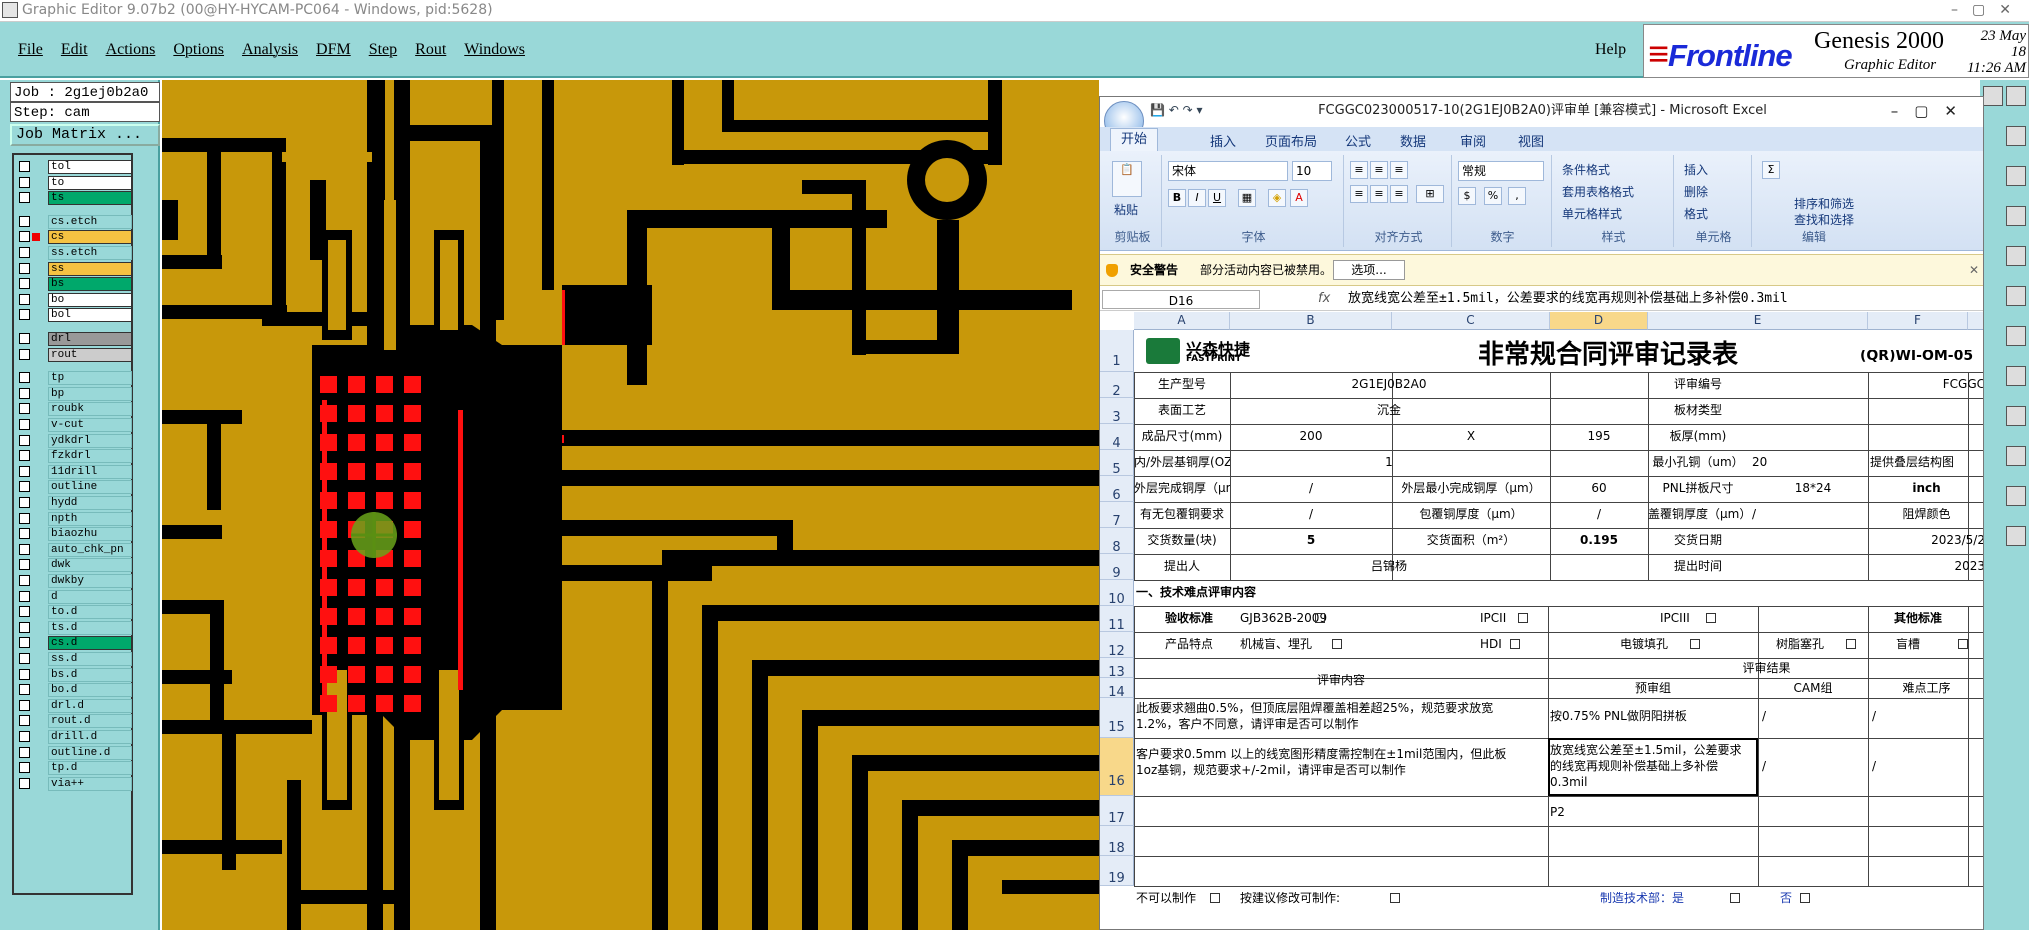 This screenshot has height=930, width=2029. Describe the element at coordinates (90, 627) in the screenshot. I see `layer-name: ts.d` at that location.